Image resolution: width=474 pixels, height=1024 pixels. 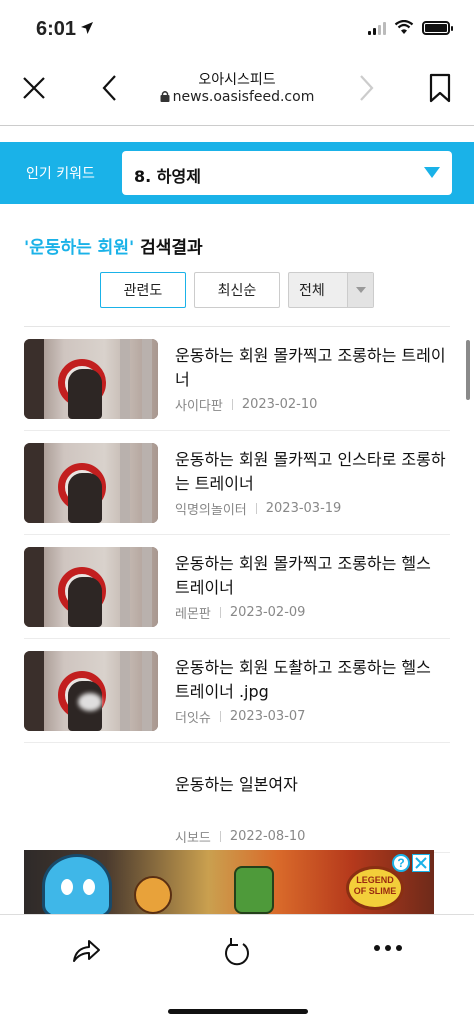 I want to click on result-date: 2023-03-19, so click(x=303, y=508).